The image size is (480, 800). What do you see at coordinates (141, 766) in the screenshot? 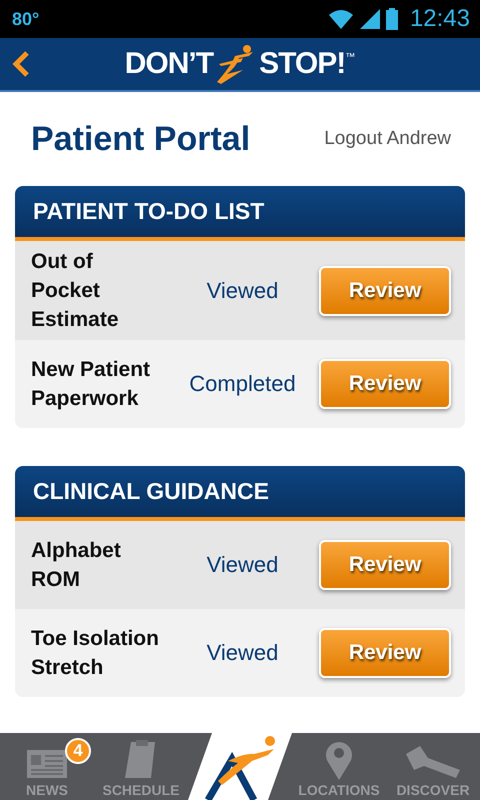
I see `nav-tab: SCHEDULE` at bounding box center [141, 766].